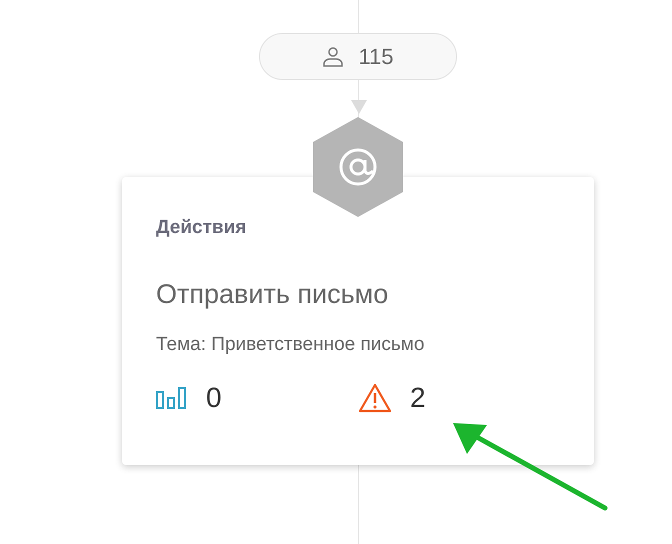 This screenshot has height=544, width=672. Describe the element at coordinates (358, 167) in the screenshot. I see `email-node-icon` at that location.